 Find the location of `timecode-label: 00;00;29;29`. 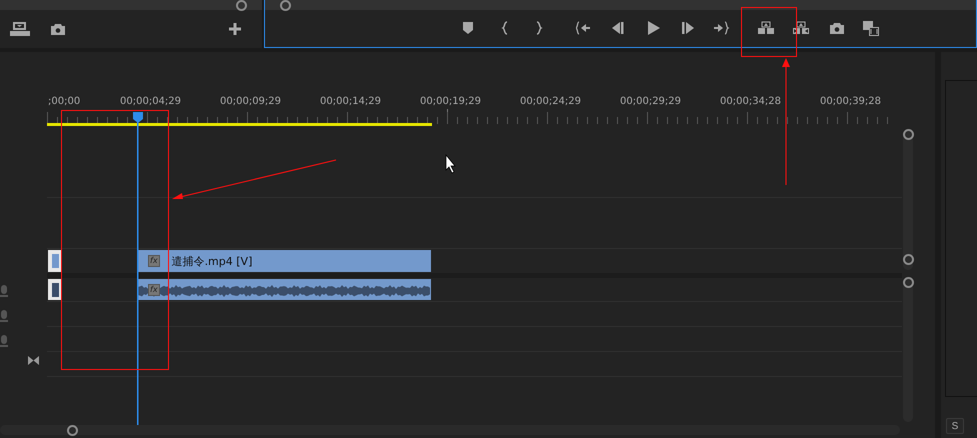

timecode-label: 00;00;29;29 is located at coordinates (651, 101).